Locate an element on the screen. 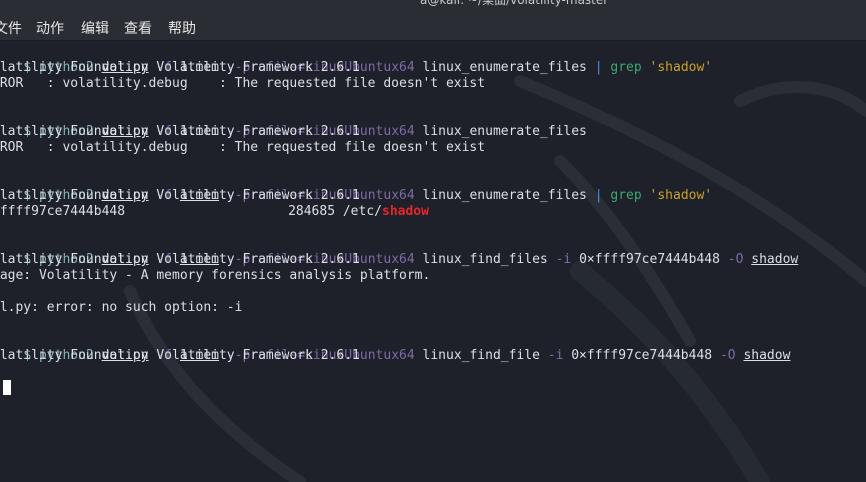 Image resolution: width=866 pixels, height=482 pixels. result-address: xffff97ce7444b448 is located at coordinates (63, 211).